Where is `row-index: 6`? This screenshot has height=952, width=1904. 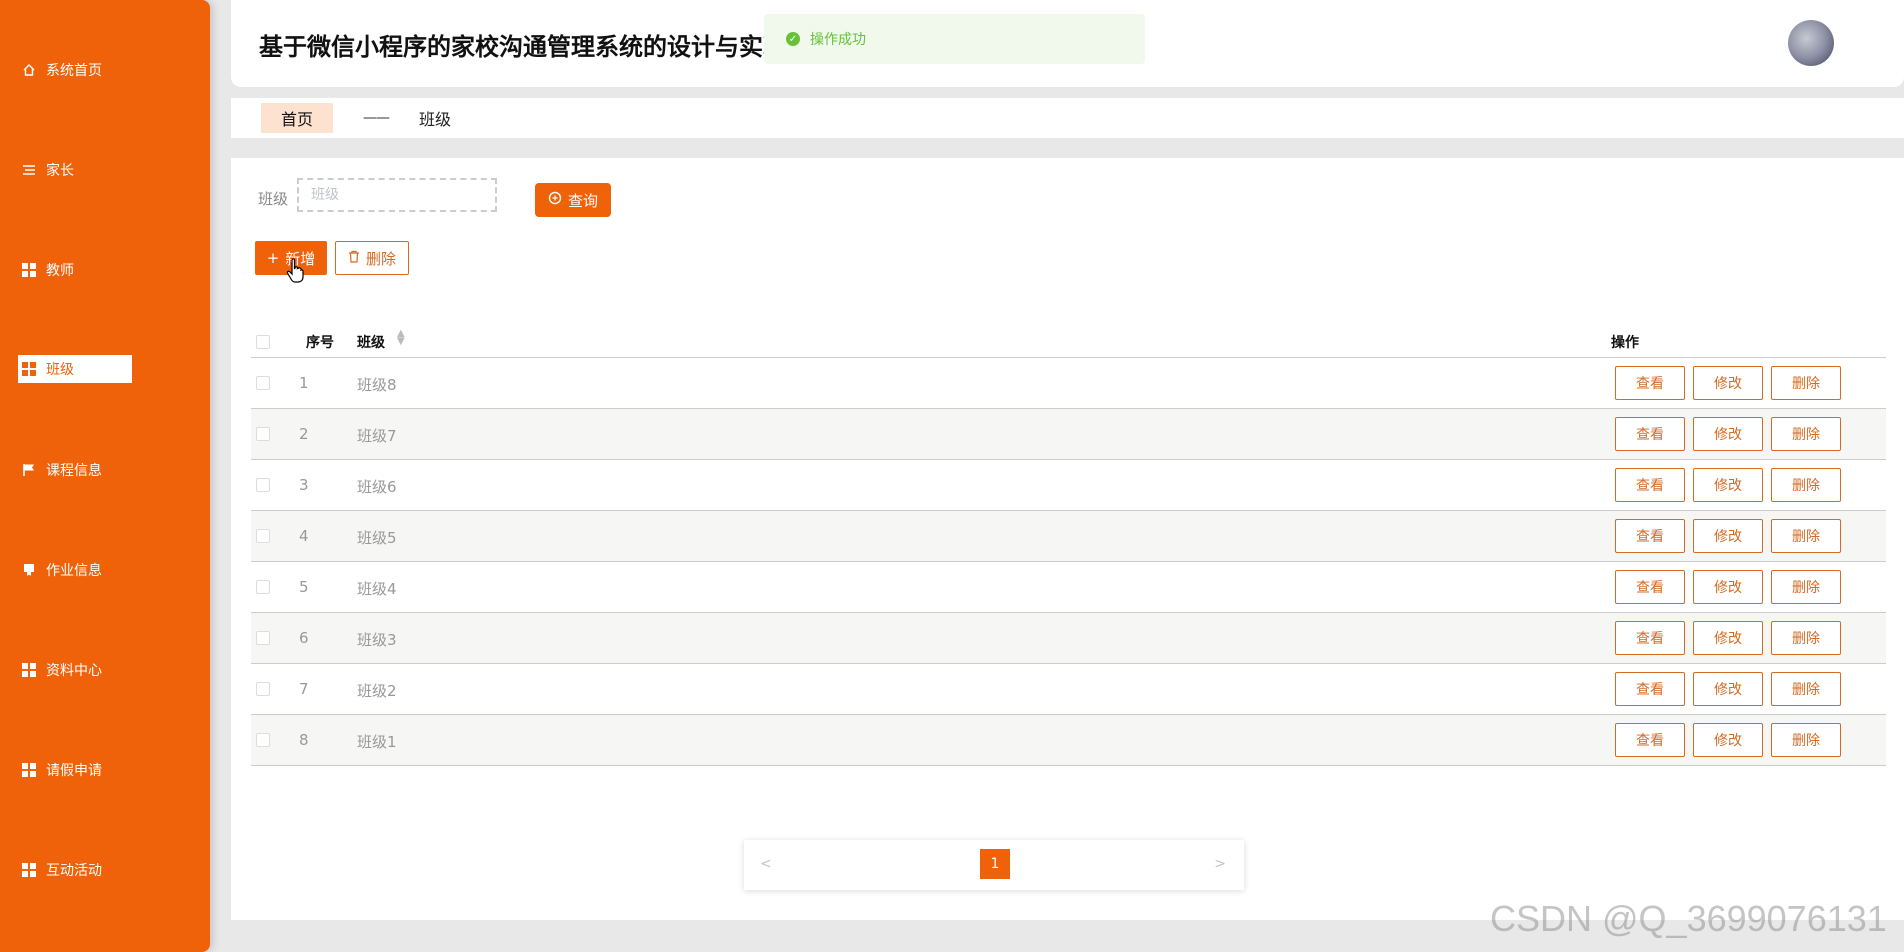
row-index: 6 is located at coordinates (304, 638).